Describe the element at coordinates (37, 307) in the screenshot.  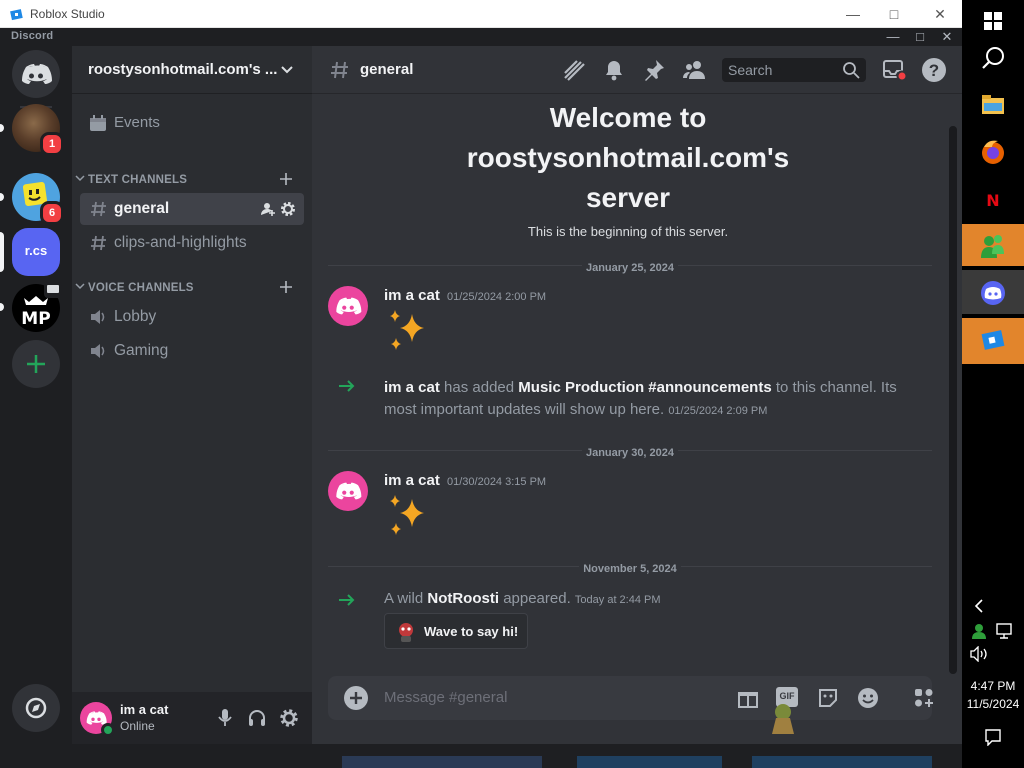
I see `server-icon-mp: MP` at that location.